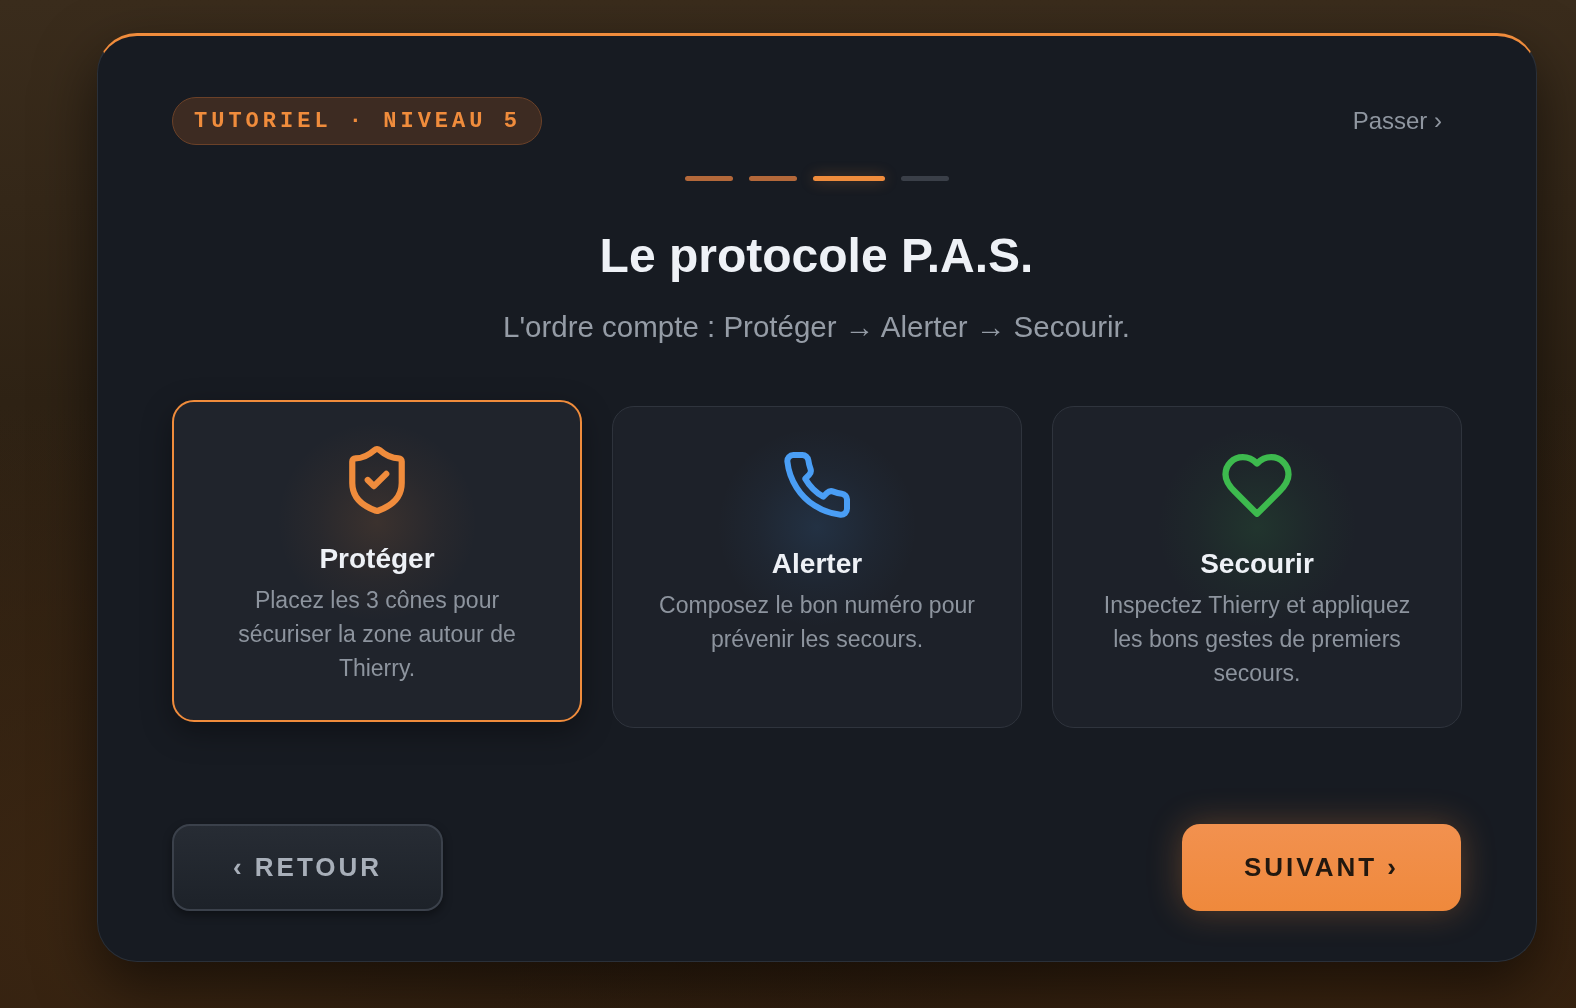 The image size is (1576, 1008). What do you see at coordinates (816, 256) in the screenshot?
I see `dialog-title: Le protocole P.A.S.` at bounding box center [816, 256].